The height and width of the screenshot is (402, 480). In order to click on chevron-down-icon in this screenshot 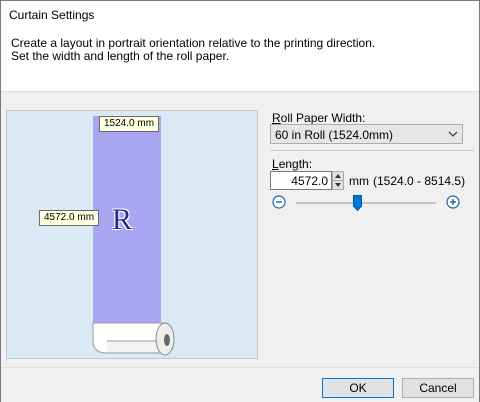, I will do `click(453, 134)`.